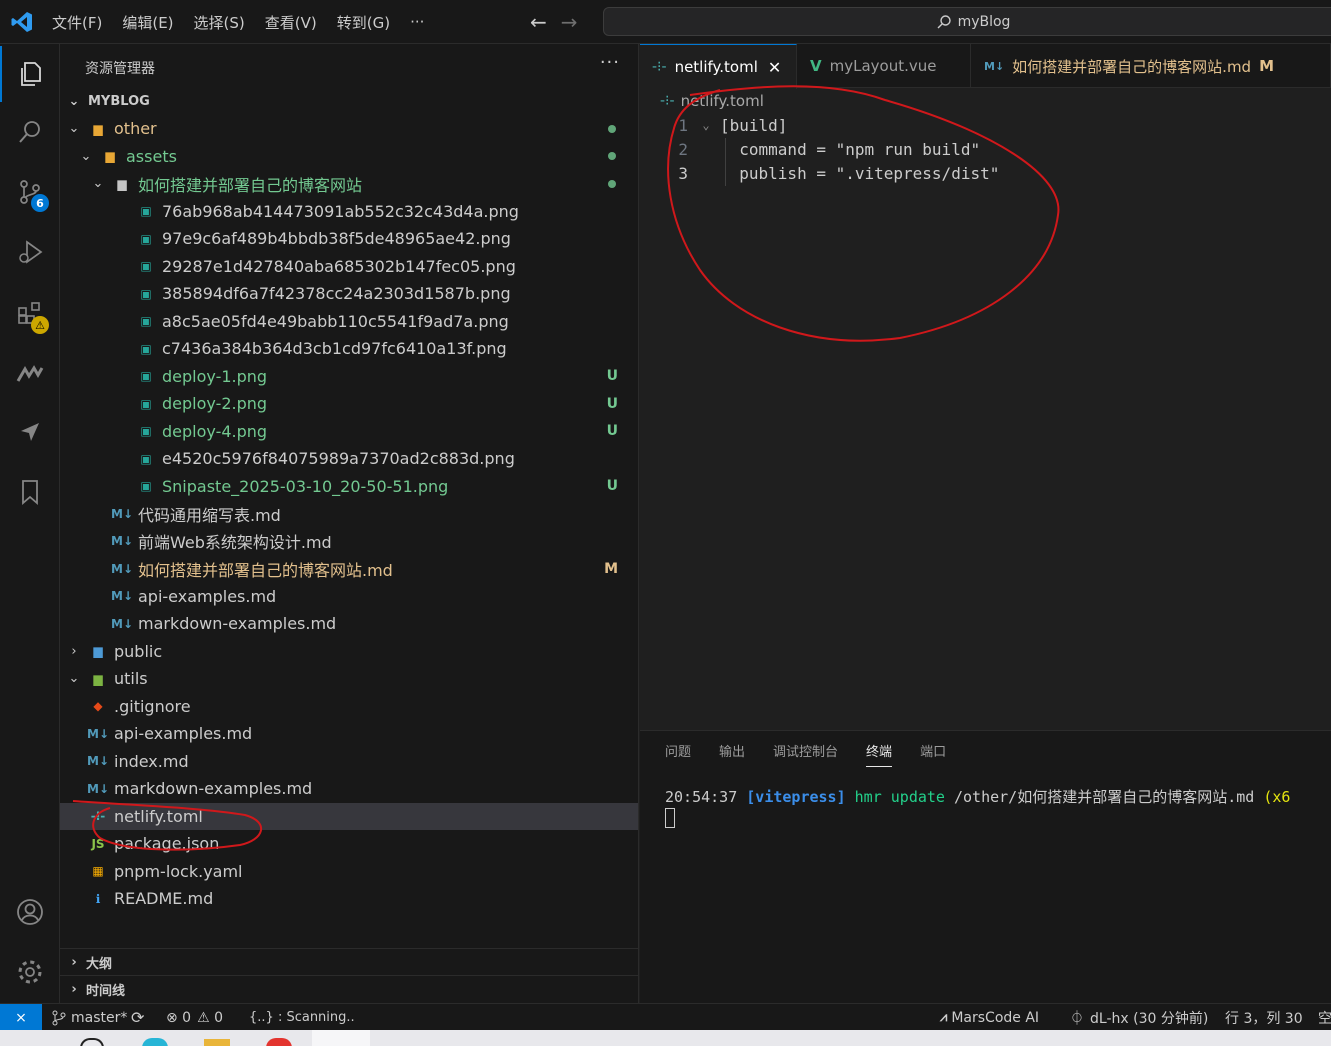 This screenshot has height=1046, width=1331. Describe the element at coordinates (30, 132) in the screenshot. I see `search-activity` at that location.